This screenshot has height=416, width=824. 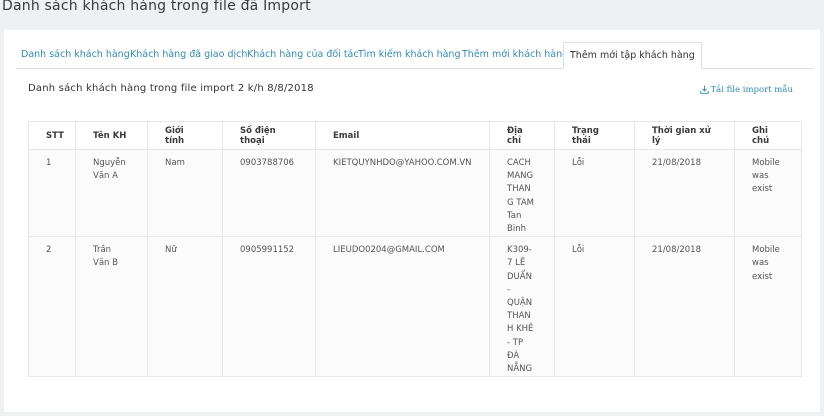 I want to click on tab-search-customer: Tìm kiếm khách hàng, so click(x=409, y=55).